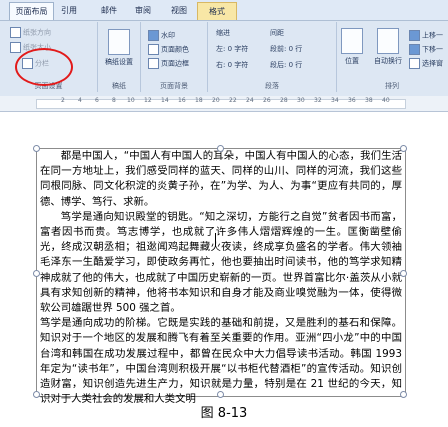 The image size is (448, 427). Describe the element at coordinates (403, 273) in the screenshot. I see `resize-handle-right` at that location.